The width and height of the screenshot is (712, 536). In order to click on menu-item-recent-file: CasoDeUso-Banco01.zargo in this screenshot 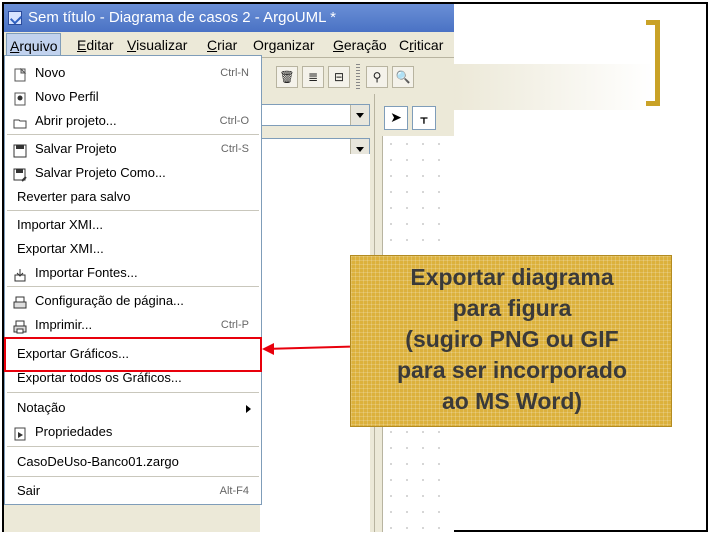, I will do `click(133, 462)`.